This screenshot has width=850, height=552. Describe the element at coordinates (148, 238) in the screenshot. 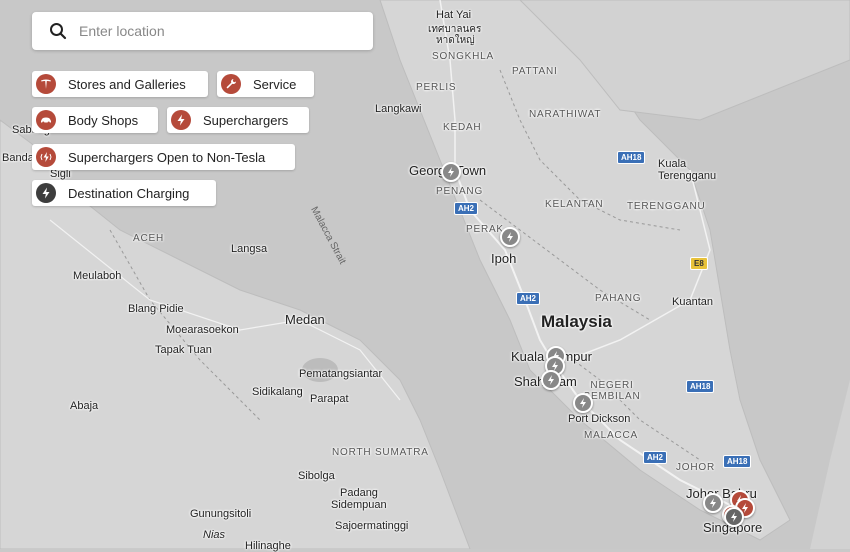

I see `region-label-aceh: ACEH` at that location.